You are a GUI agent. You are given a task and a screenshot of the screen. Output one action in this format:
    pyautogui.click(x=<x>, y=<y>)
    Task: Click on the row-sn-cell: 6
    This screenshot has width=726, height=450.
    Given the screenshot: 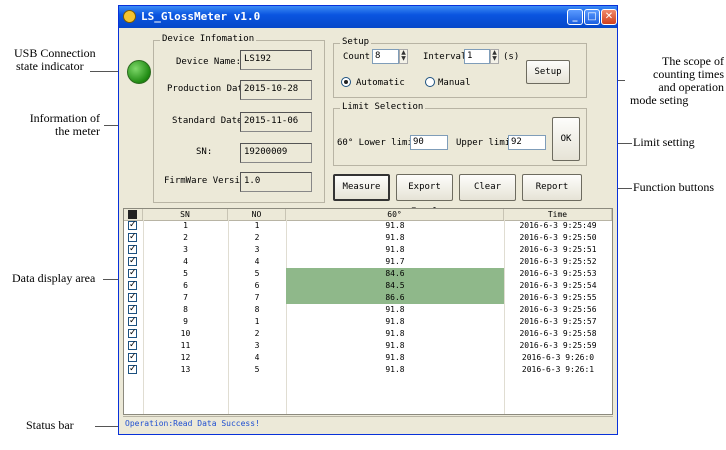 What is the action you would take?
    pyautogui.click(x=185, y=285)
    